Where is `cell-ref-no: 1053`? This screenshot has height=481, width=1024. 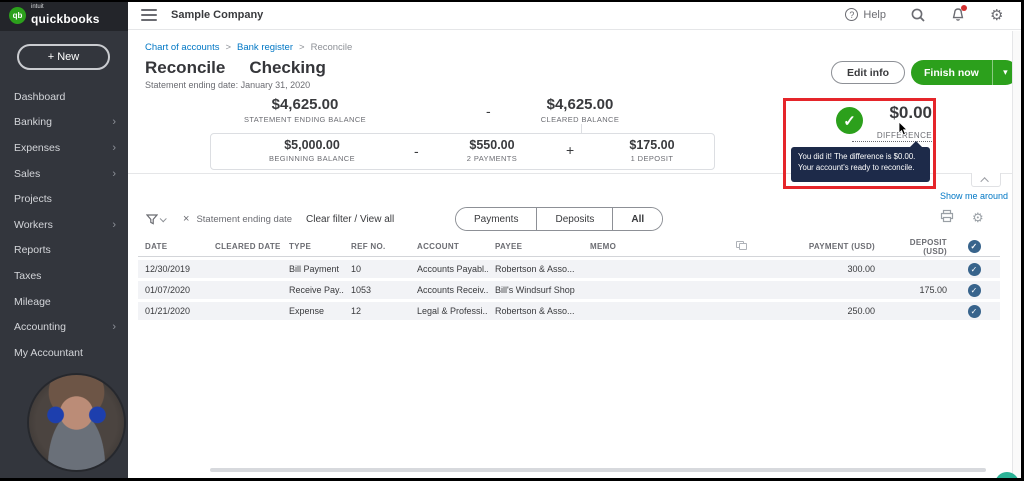 cell-ref-no: 1053 is located at coordinates (361, 290).